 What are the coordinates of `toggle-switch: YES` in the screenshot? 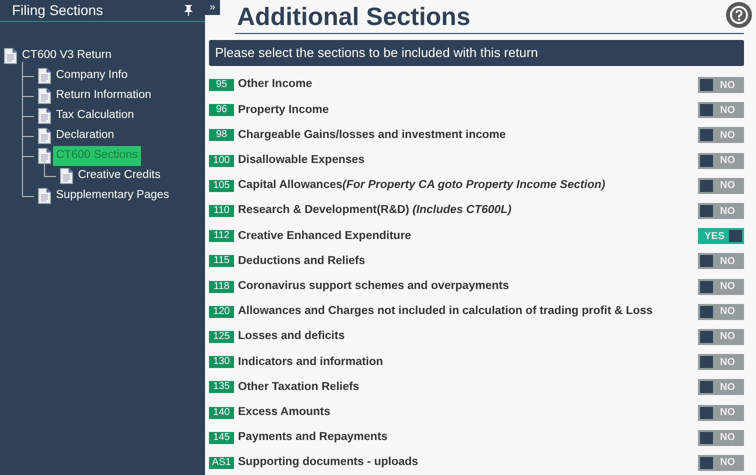 It's located at (721, 236).